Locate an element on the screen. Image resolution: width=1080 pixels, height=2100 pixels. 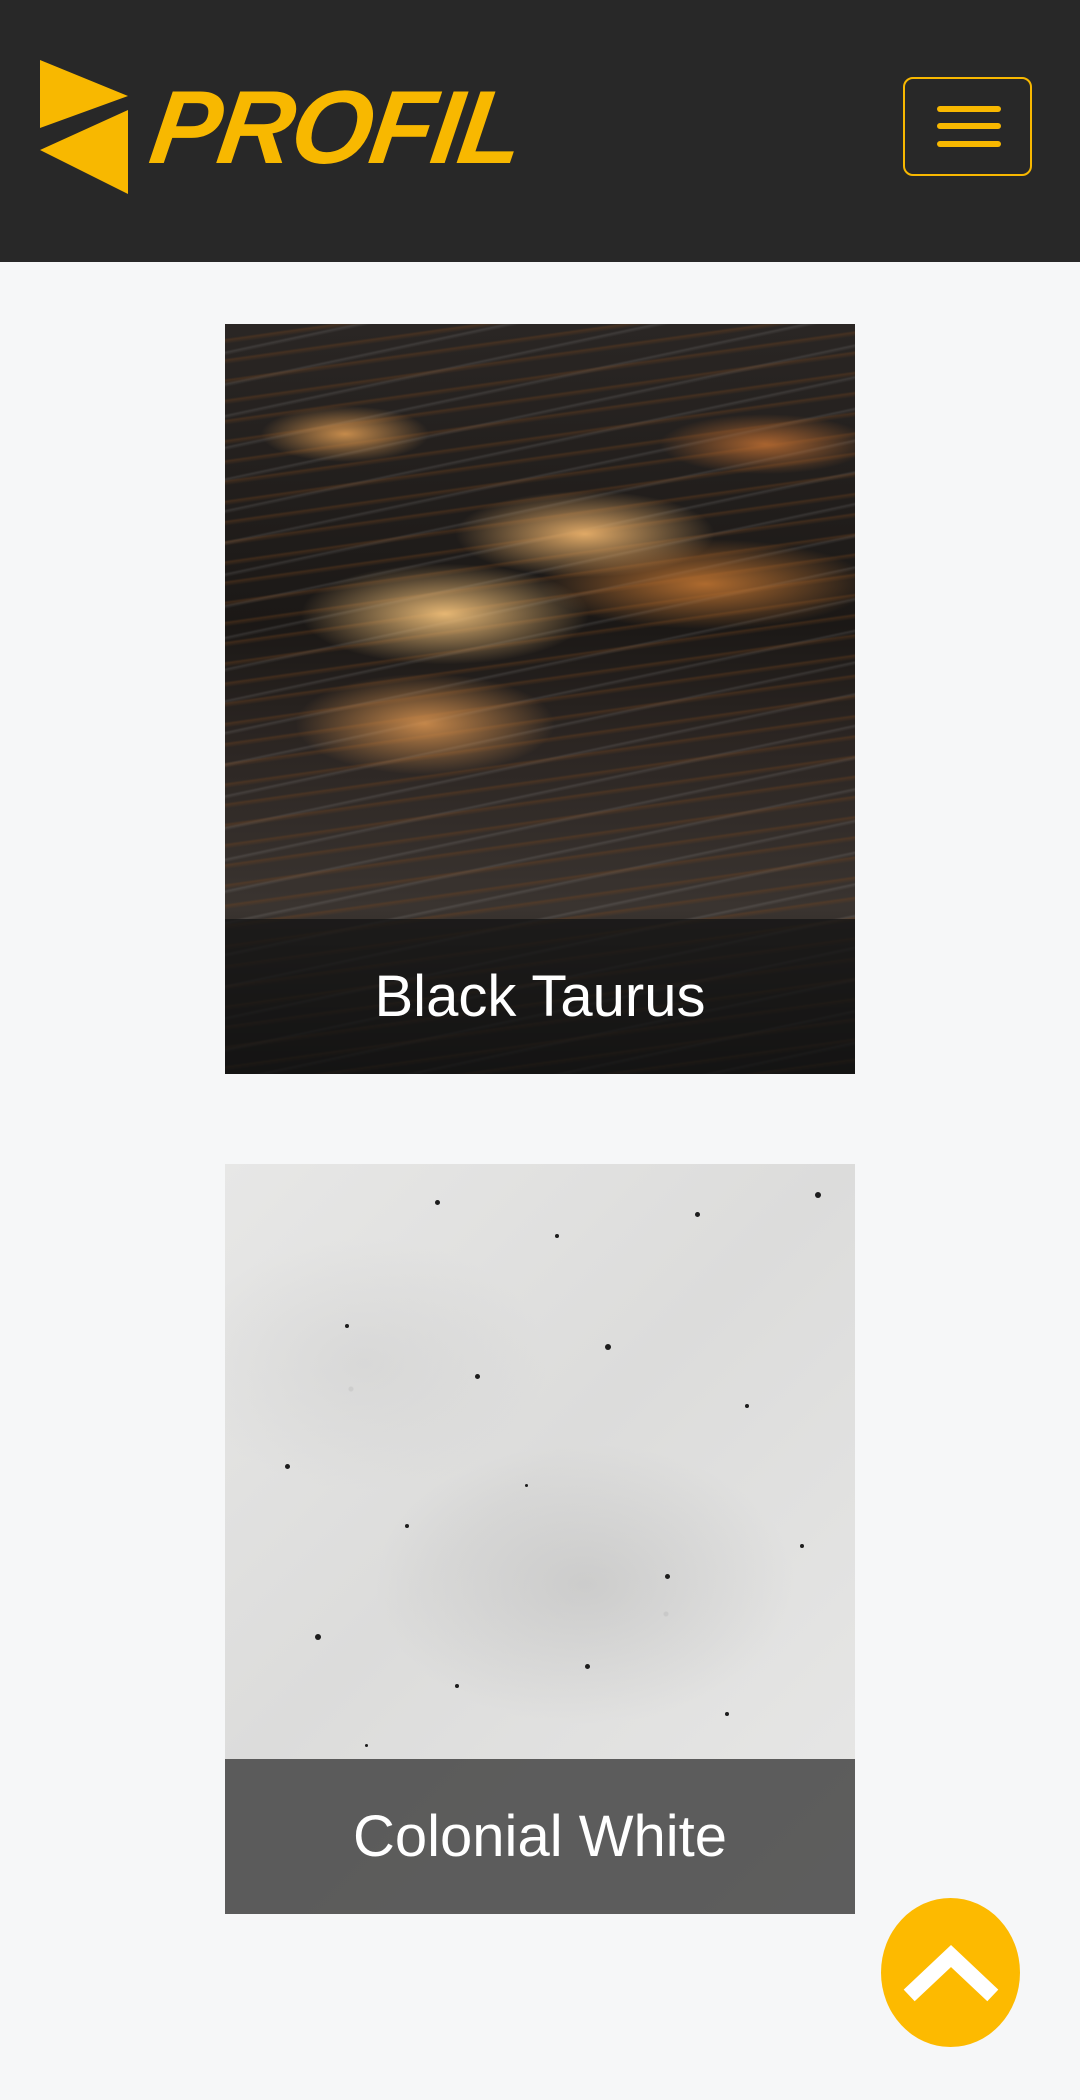
site-header: PROFIL is located at coordinates (540, 131).